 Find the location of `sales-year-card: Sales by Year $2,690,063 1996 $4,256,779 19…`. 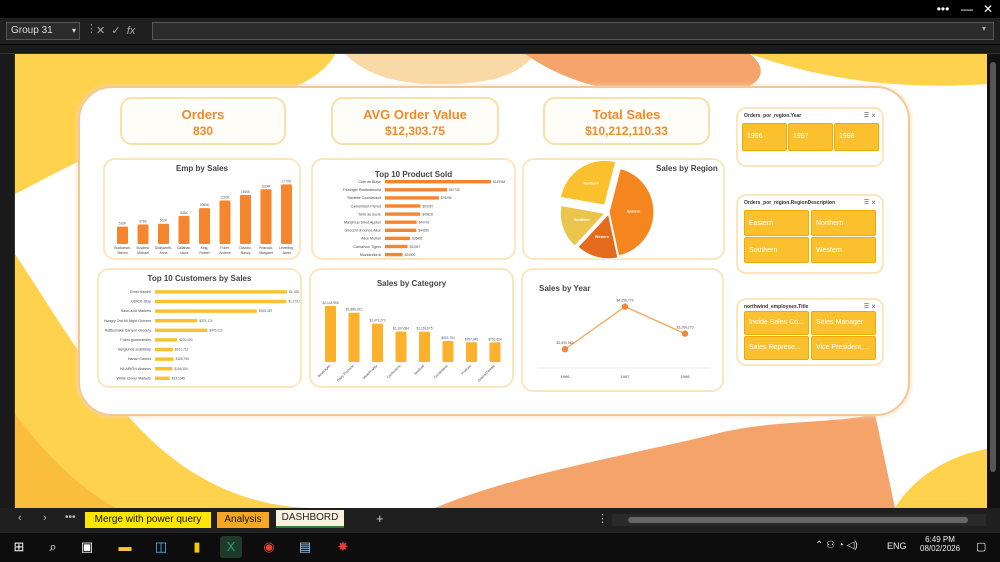

sales-year-card: Sales by Year $2,690,063 1996 $4,256,779 19… is located at coordinates (622, 330).